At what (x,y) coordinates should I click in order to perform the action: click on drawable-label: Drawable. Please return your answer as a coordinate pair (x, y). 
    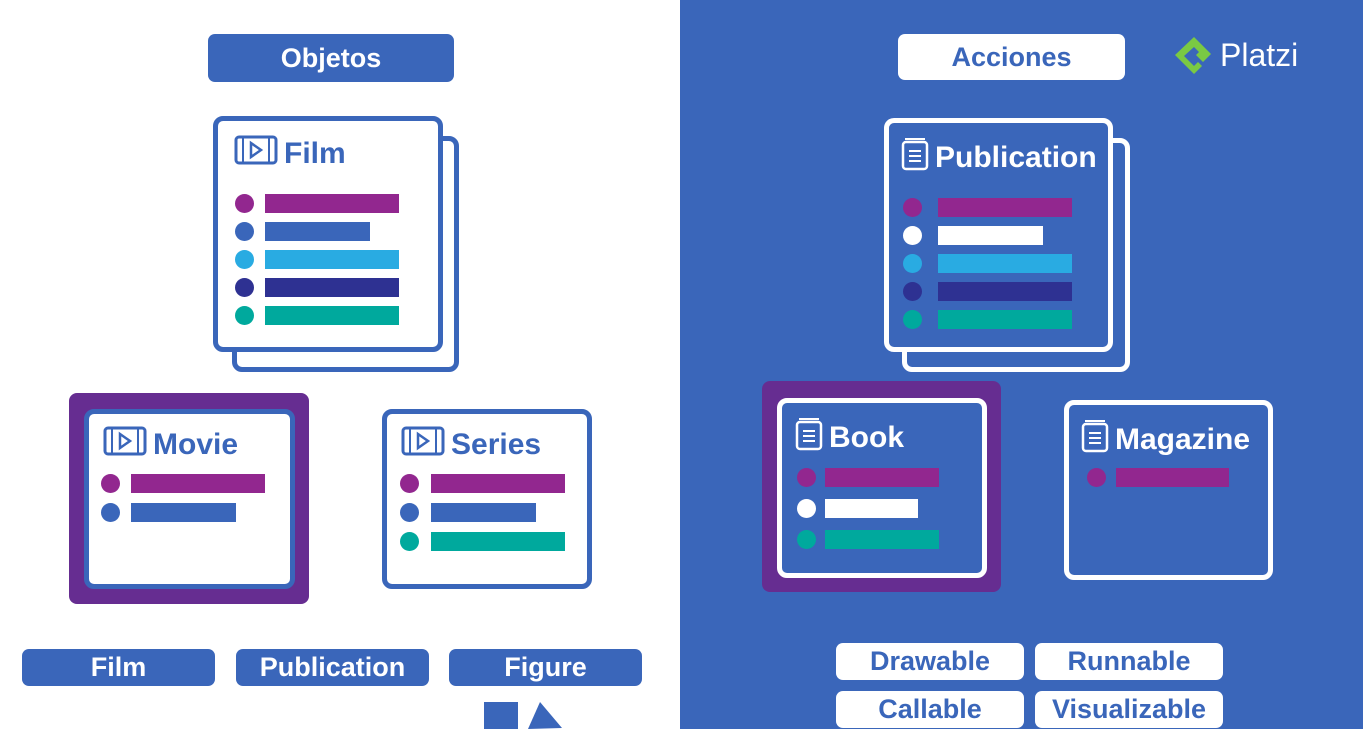
    Looking at the image, I should click on (930, 661).